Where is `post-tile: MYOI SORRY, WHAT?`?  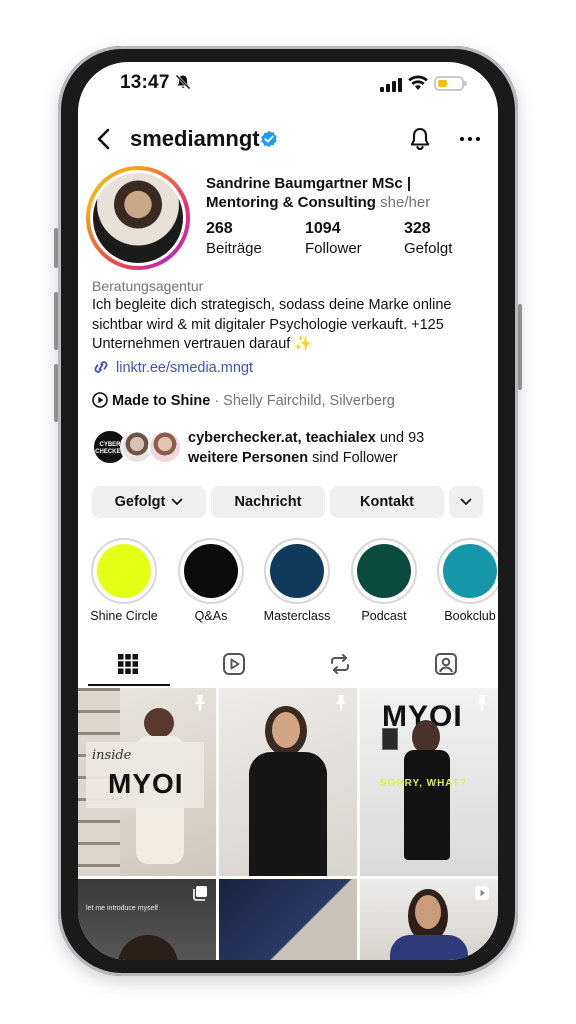
post-tile: MYOI SORRY, WHAT? is located at coordinates (429, 782).